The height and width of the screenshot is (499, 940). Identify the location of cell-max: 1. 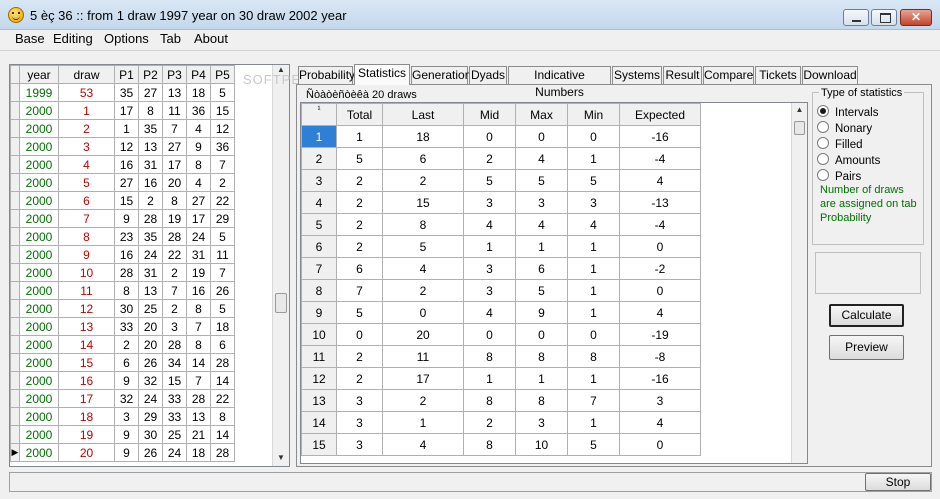
(541, 378).